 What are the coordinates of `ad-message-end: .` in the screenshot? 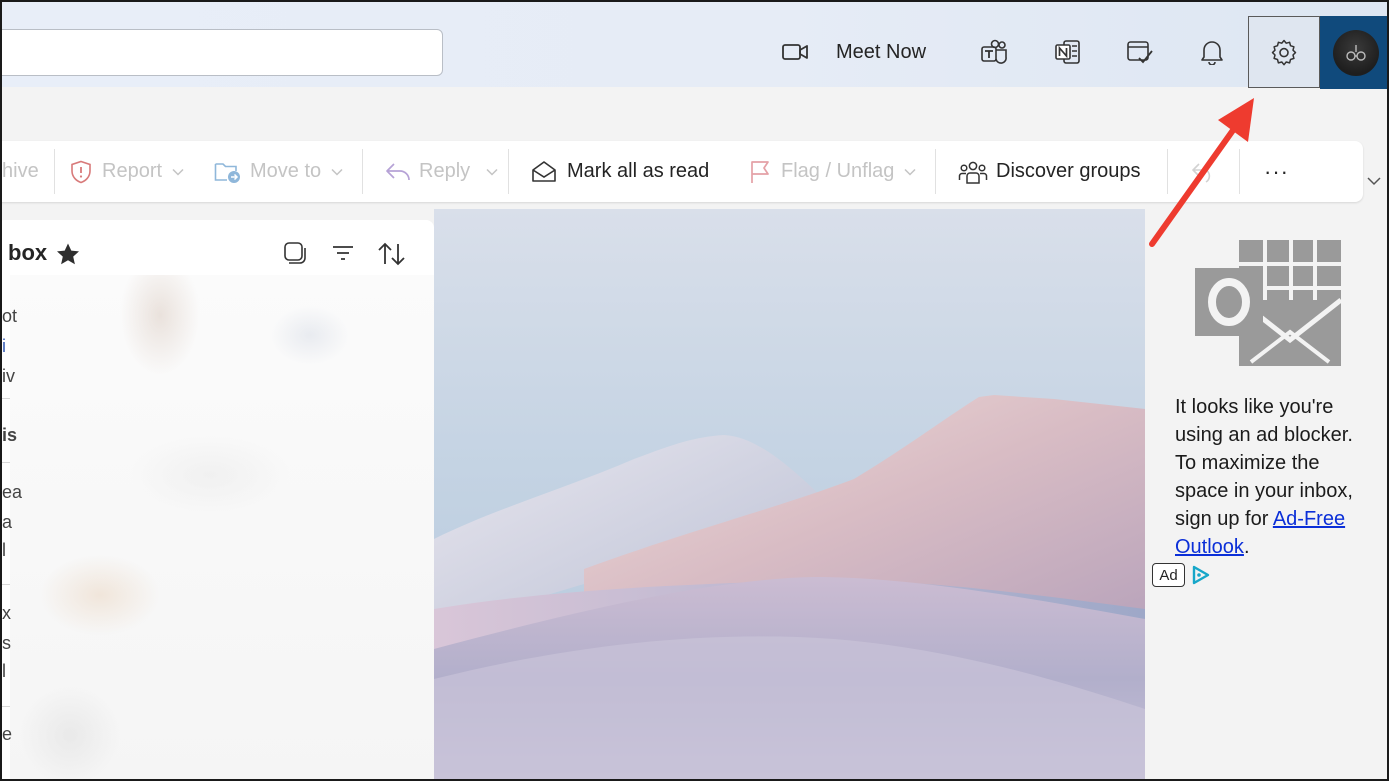 It's located at (1246, 547).